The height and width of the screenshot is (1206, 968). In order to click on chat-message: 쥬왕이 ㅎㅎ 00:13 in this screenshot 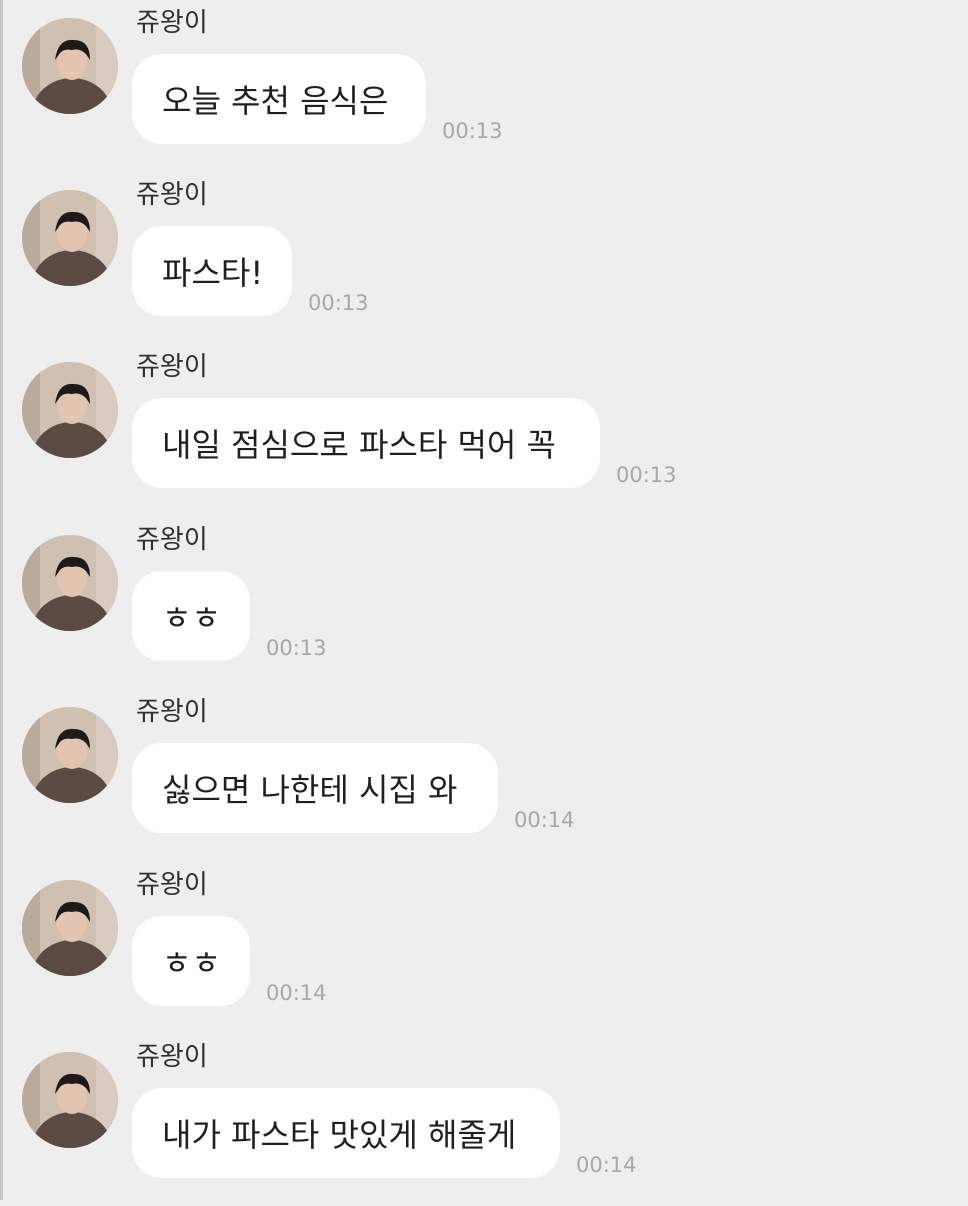, I will do `click(484, 603)`.